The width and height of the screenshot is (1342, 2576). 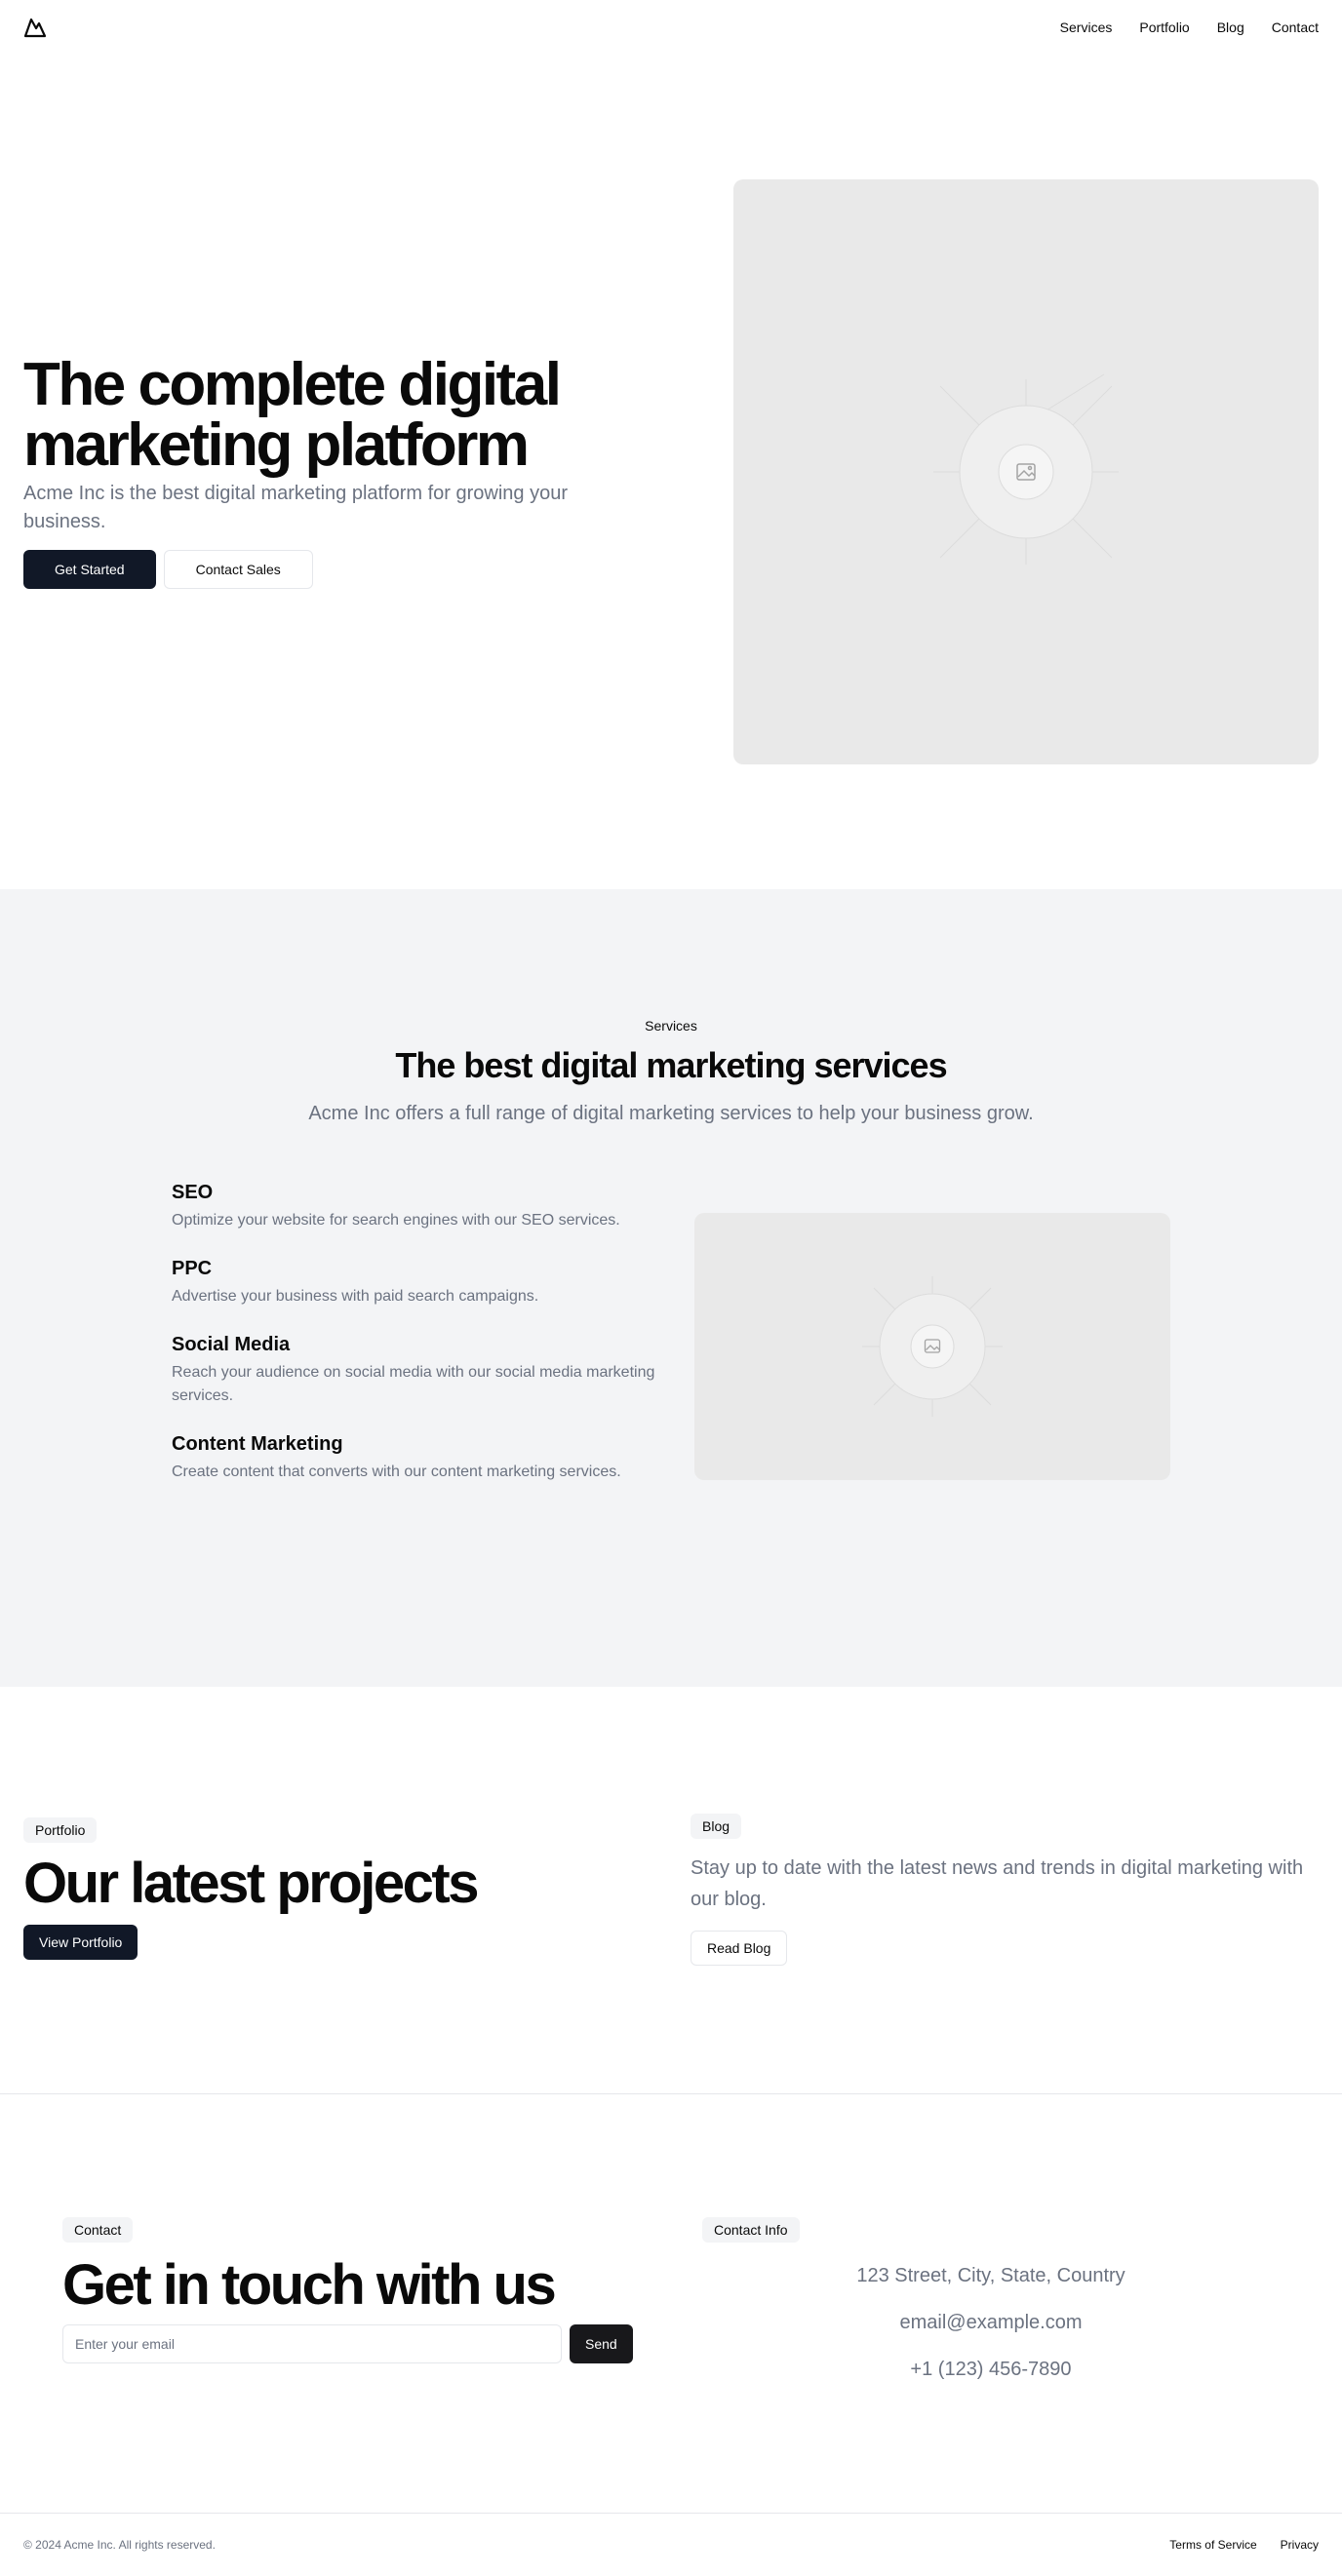 I want to click on get-started-button: Get Started, so click(x=89, y=569).